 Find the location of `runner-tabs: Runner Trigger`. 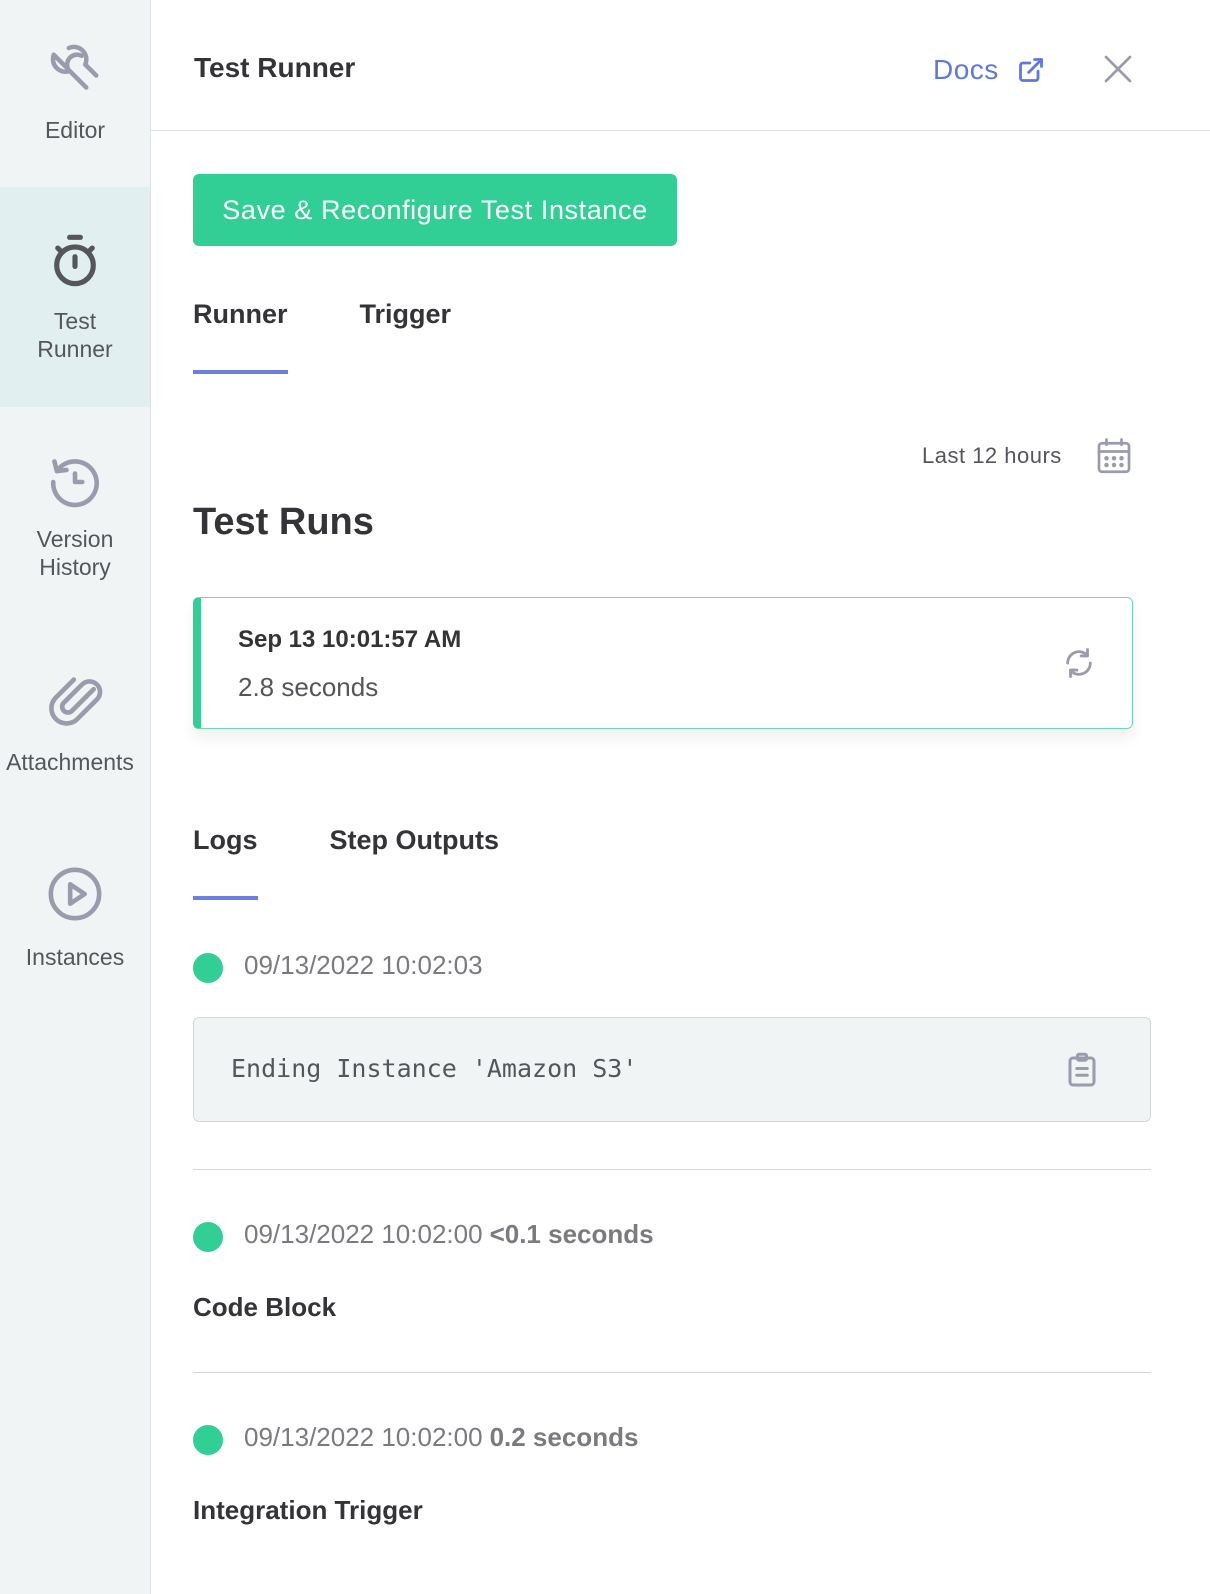

runner-tabs: Runner Trigger is located at coordinates (358, 336).